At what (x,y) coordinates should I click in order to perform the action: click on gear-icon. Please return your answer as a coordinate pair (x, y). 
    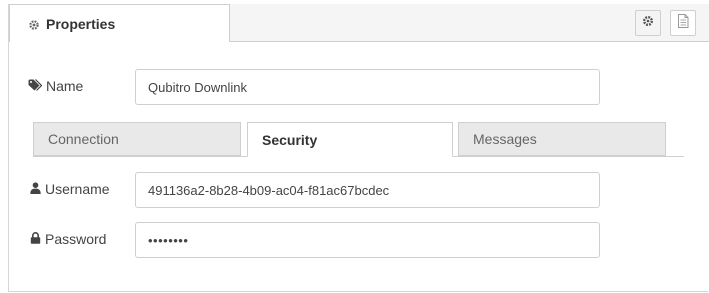
    Looking at the image, I should click on (648, 23).